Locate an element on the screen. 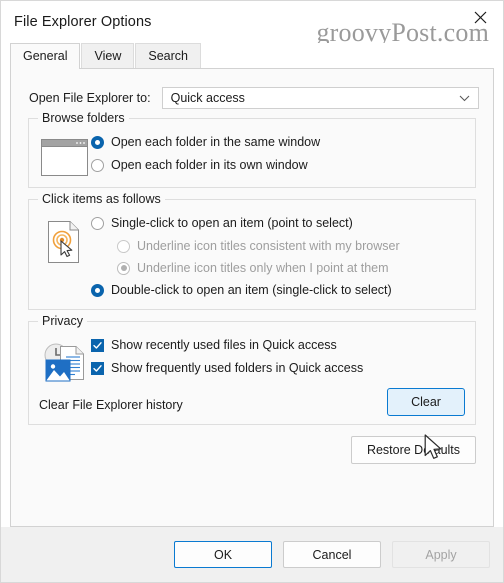 The image size is (504, 583). close-x-icon is located at coordinates (480, 17).